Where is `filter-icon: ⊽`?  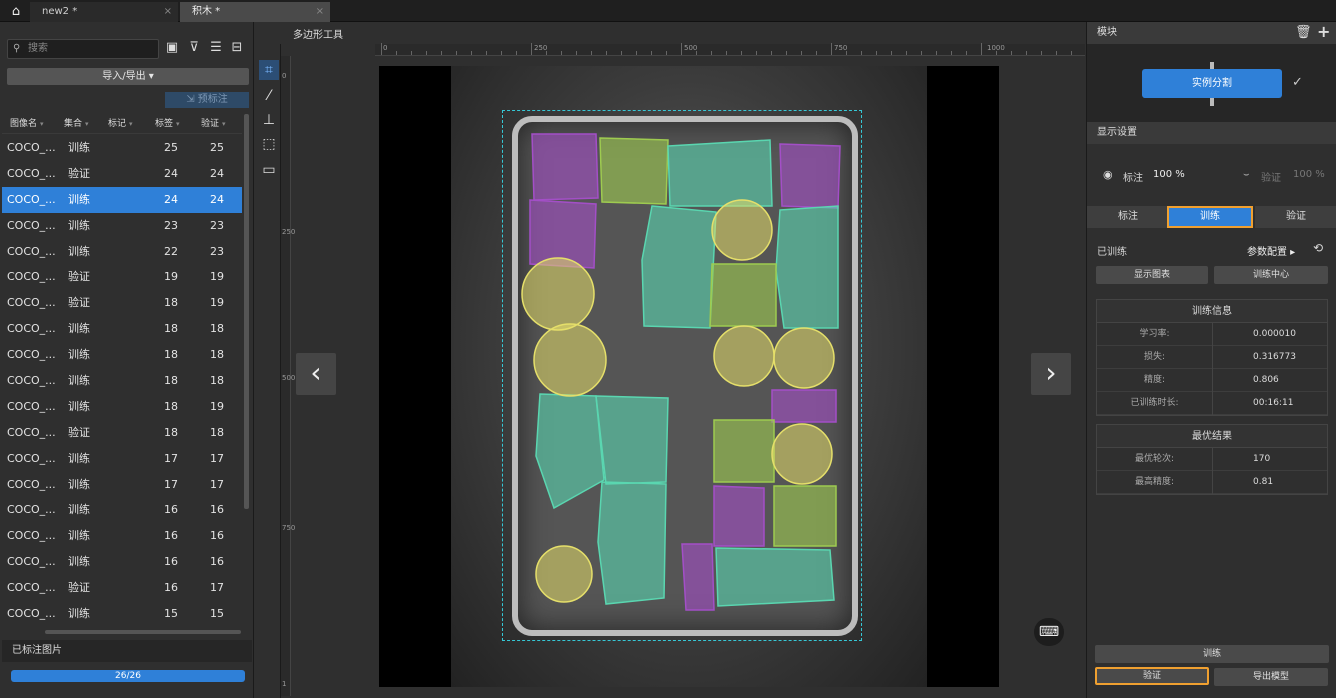
filter-icon: ⊽ is located at coordinates (194, 48).